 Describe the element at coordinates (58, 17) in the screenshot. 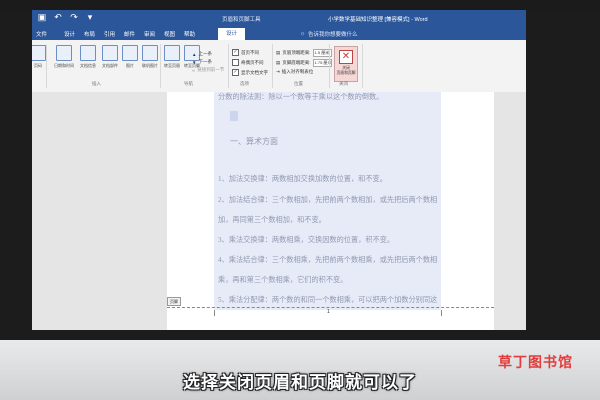

I see `undo-icon: ↶` at that location.